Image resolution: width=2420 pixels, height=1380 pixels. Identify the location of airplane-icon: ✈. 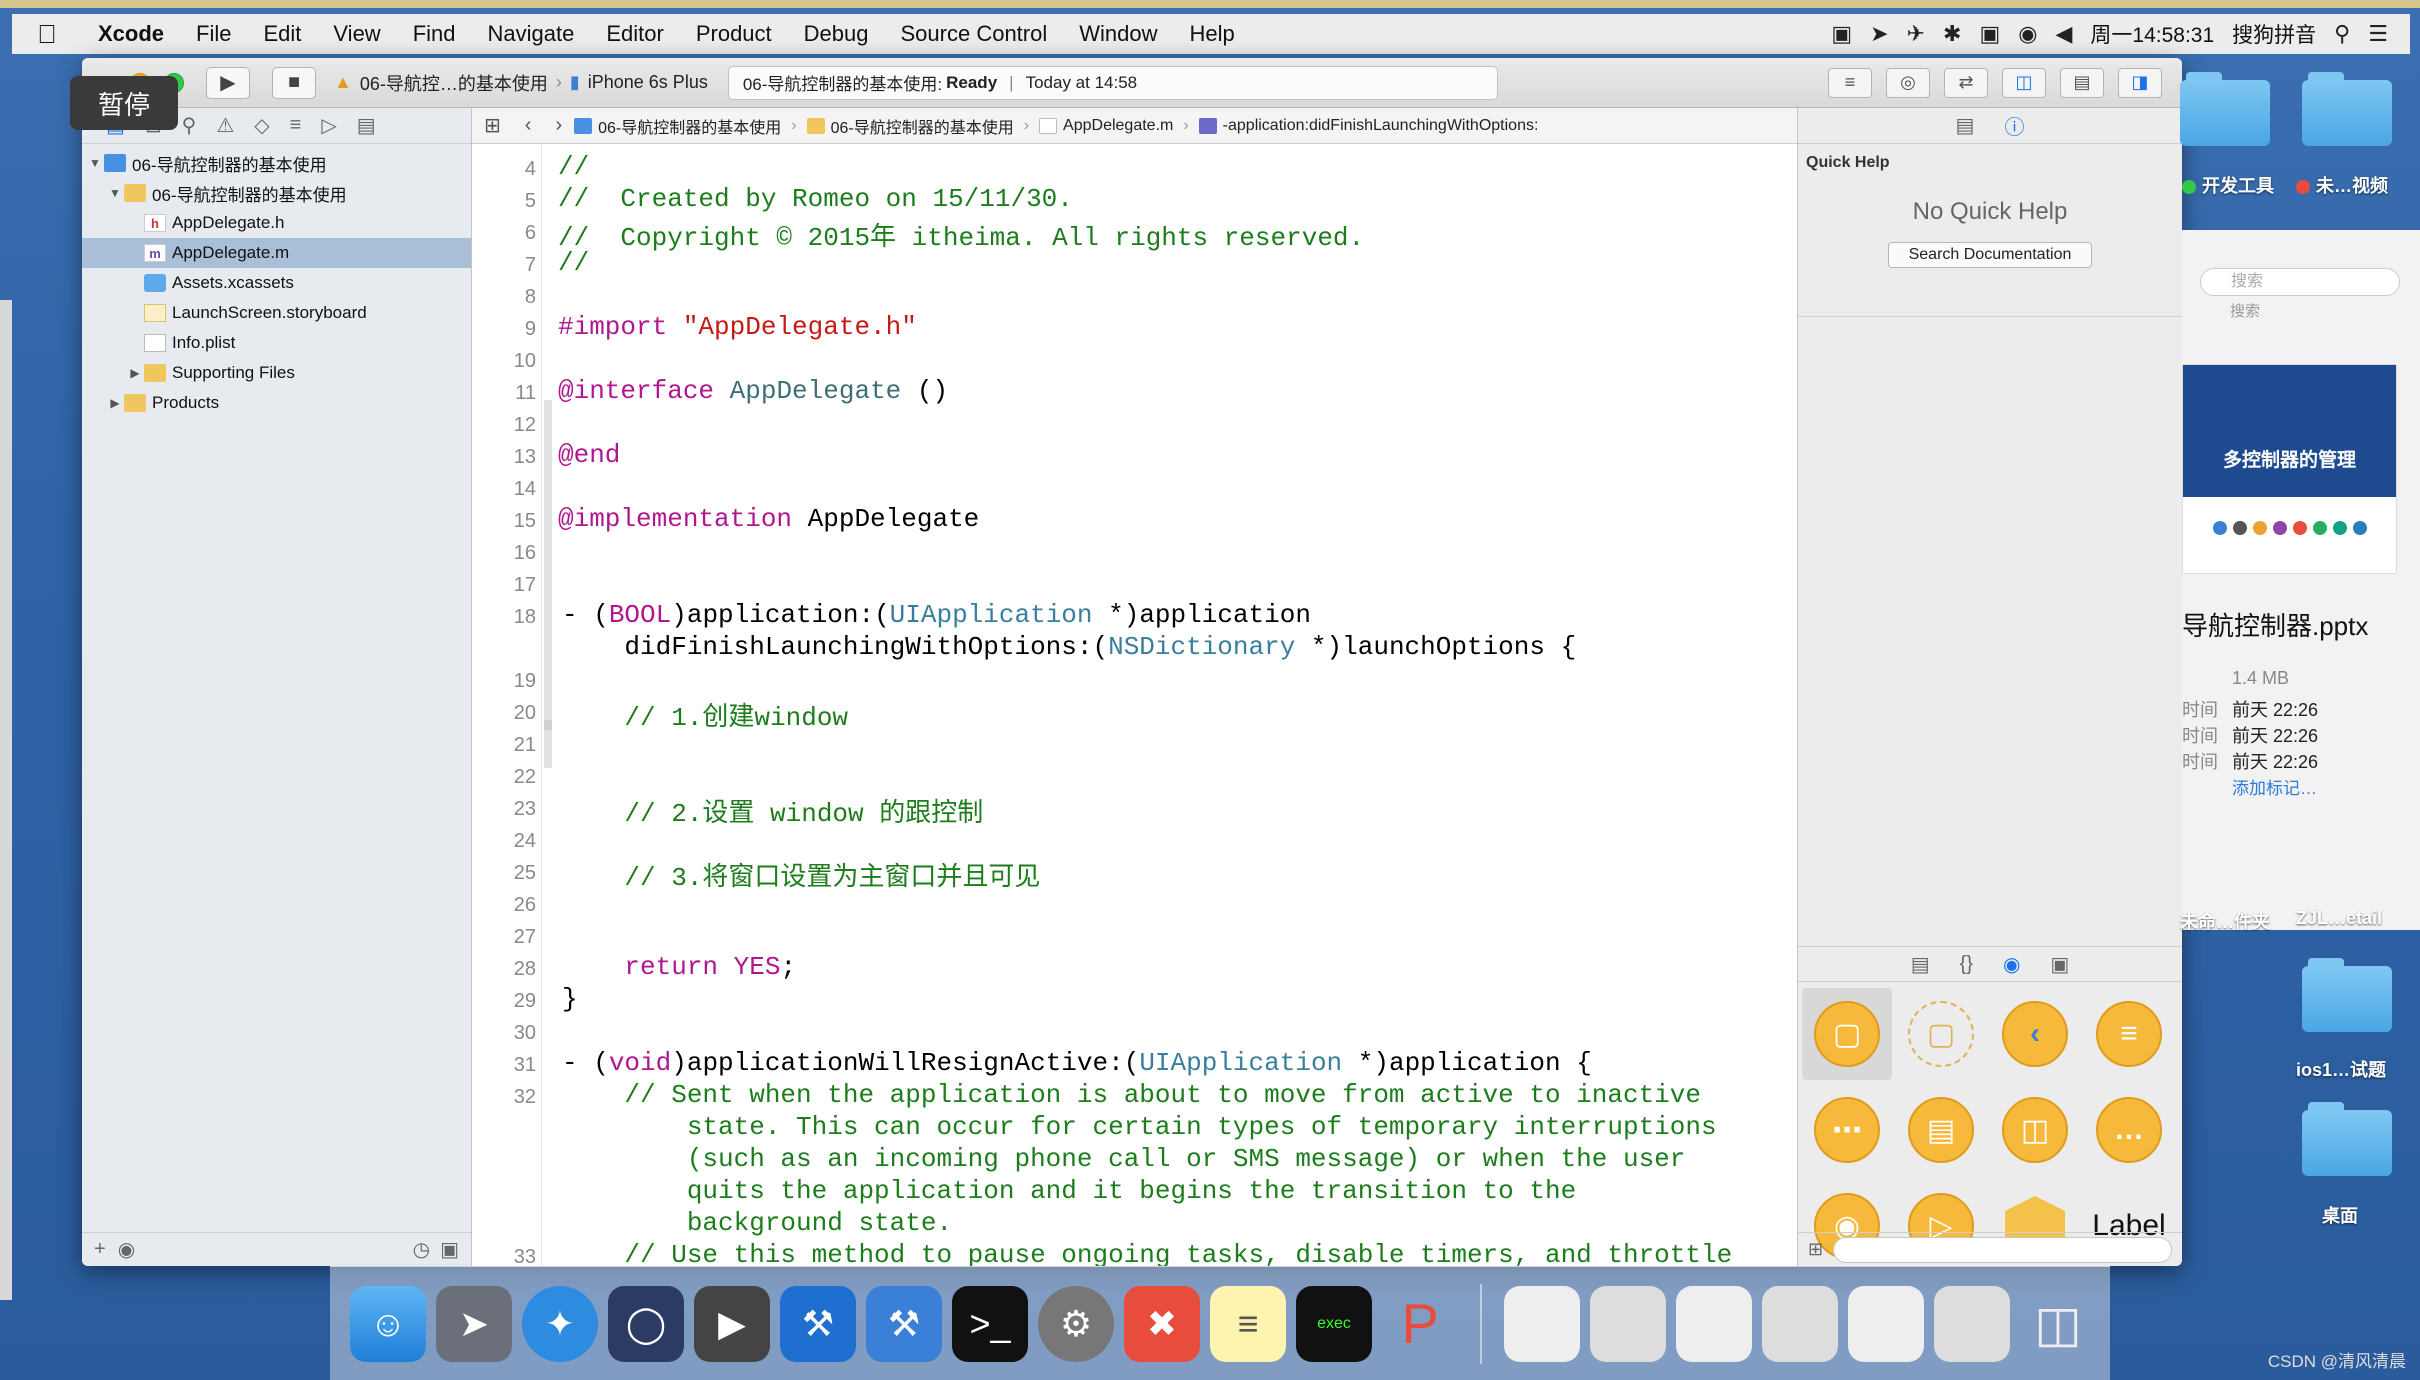
(1916, 34).